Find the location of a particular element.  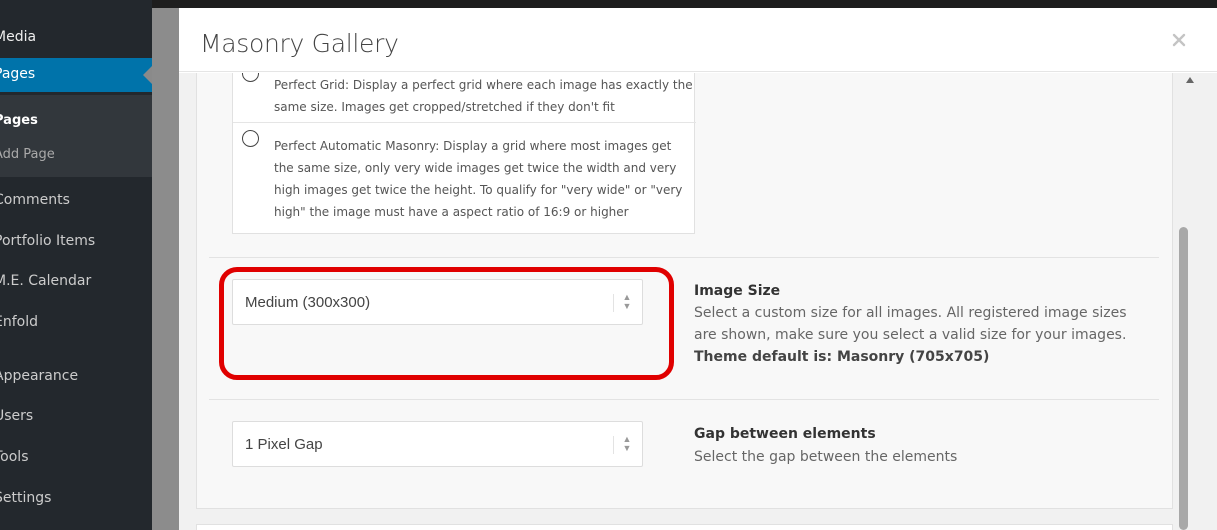

sidebar-item-calendar: M.E. Calendar is located at coordinates (76, 284).